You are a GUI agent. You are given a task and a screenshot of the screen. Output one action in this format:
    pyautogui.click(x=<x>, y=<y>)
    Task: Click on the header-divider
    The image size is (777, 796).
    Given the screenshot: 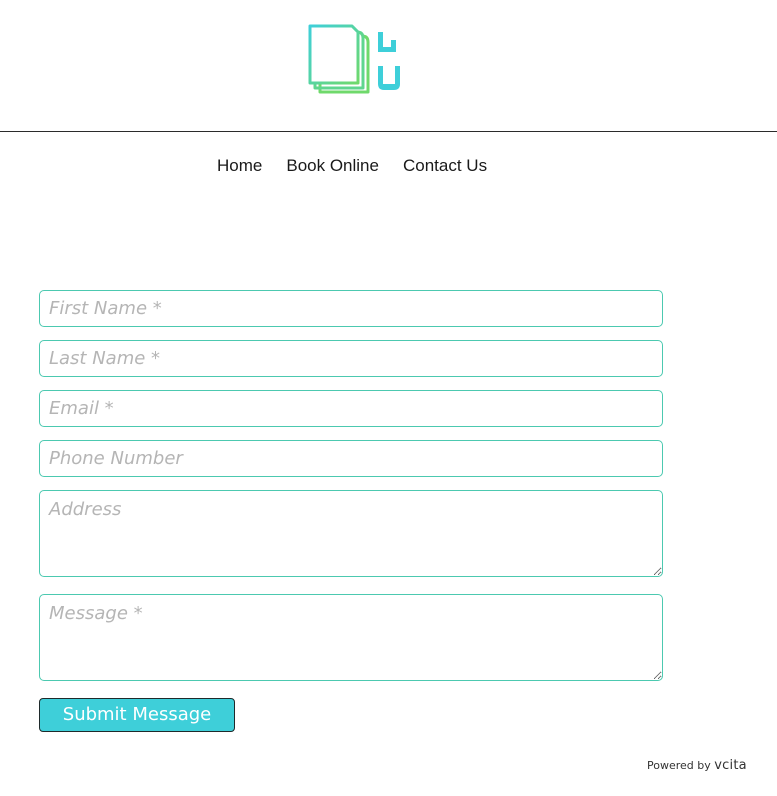 What is the action you would take?
    pyautogui.click(x=388, y=131)
    